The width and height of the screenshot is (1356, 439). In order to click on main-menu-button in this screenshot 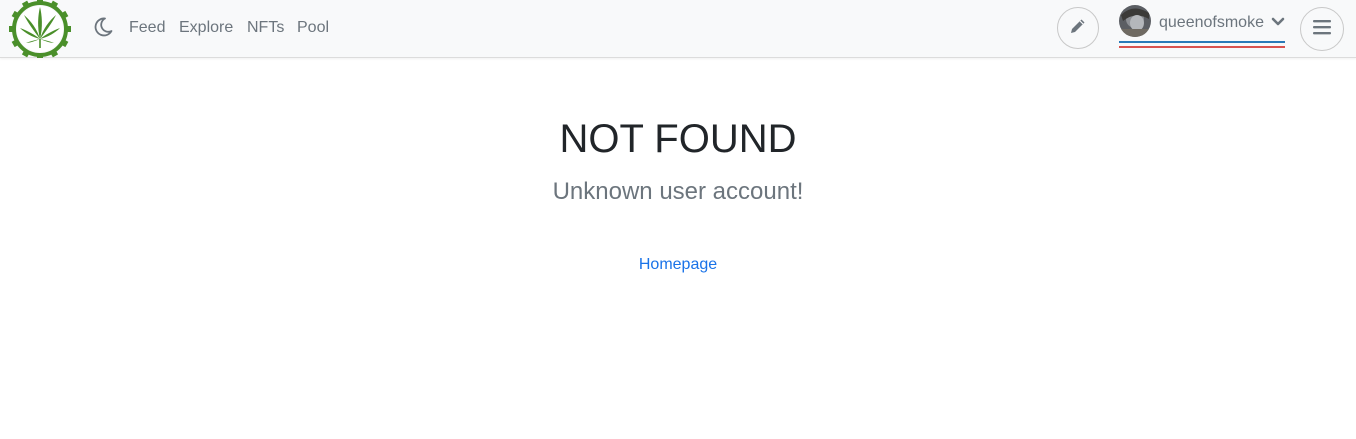, I will do `click(1322, 29)`.